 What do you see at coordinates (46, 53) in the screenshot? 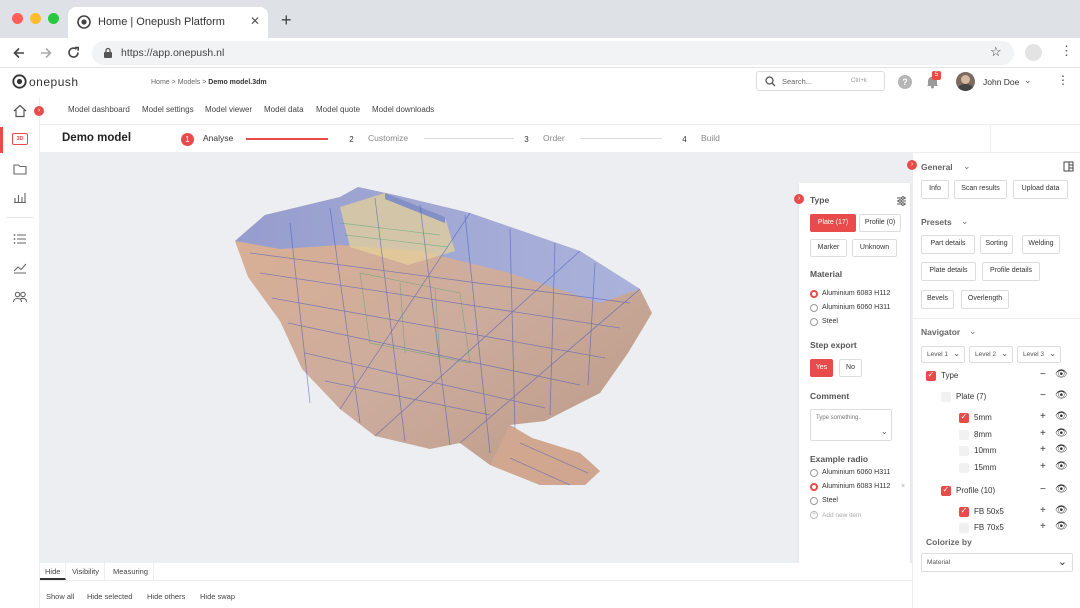
I see `forward-icon` at bounding box center [46, 53].